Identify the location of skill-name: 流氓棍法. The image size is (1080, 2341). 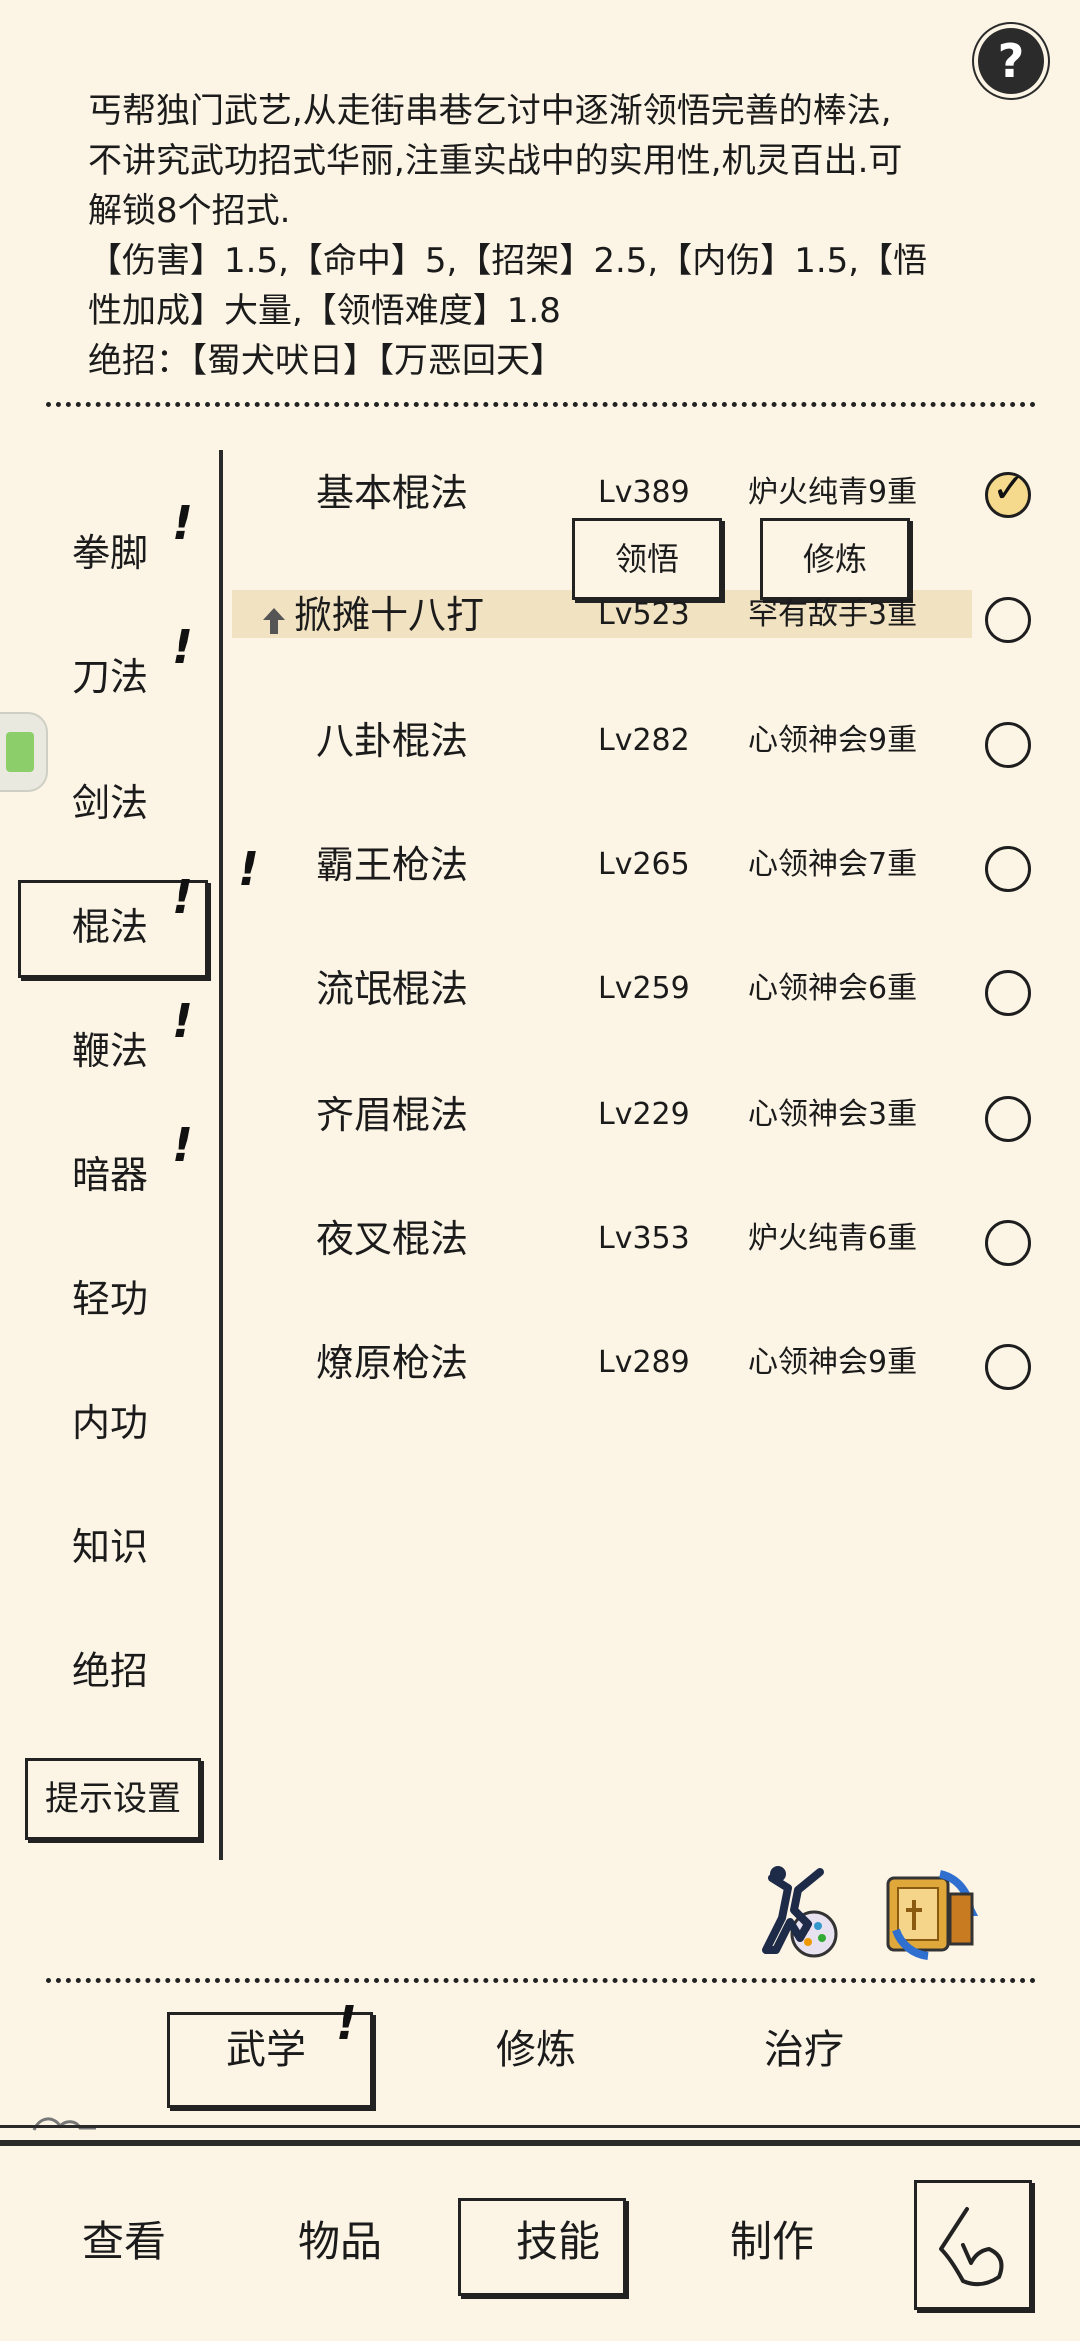
(392, 989).